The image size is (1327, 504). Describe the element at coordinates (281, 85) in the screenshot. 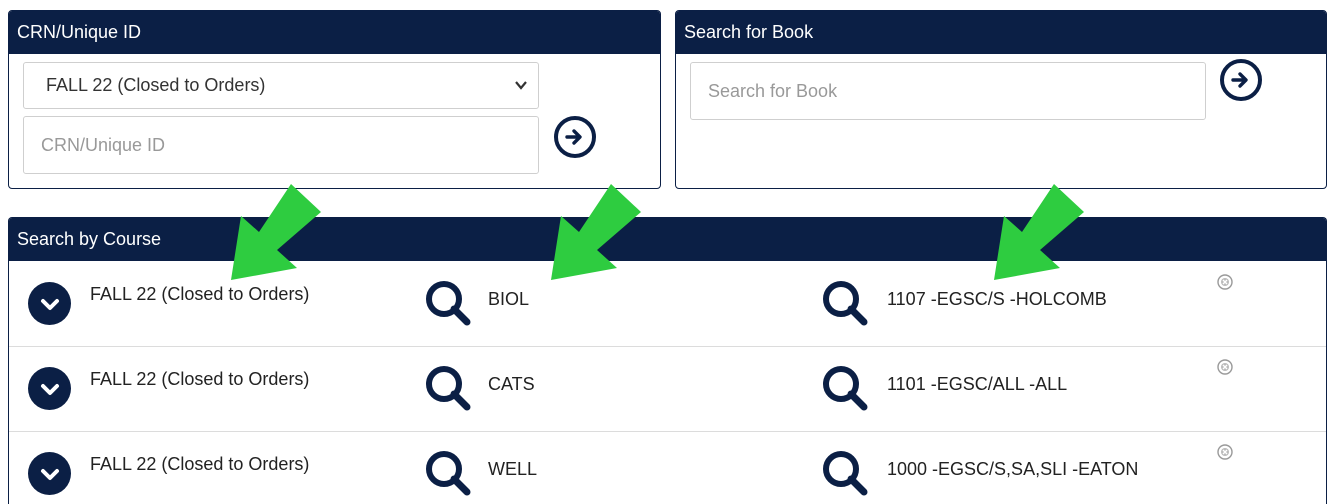

I see `term-select: FALL 22 (Closed to Orders)` at that location.